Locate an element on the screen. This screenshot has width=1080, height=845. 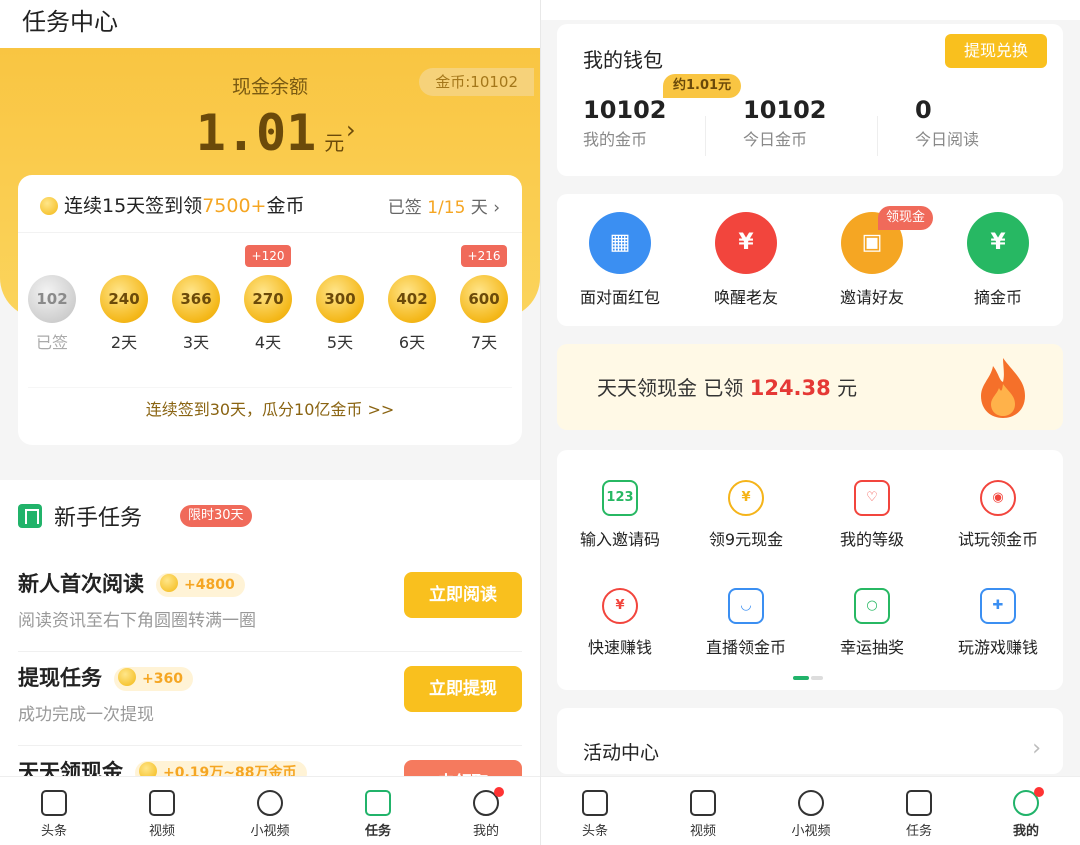
task-row: 提现任务 +360 成功完成一次提现 立即提现 is located at coordinates (270, 701).